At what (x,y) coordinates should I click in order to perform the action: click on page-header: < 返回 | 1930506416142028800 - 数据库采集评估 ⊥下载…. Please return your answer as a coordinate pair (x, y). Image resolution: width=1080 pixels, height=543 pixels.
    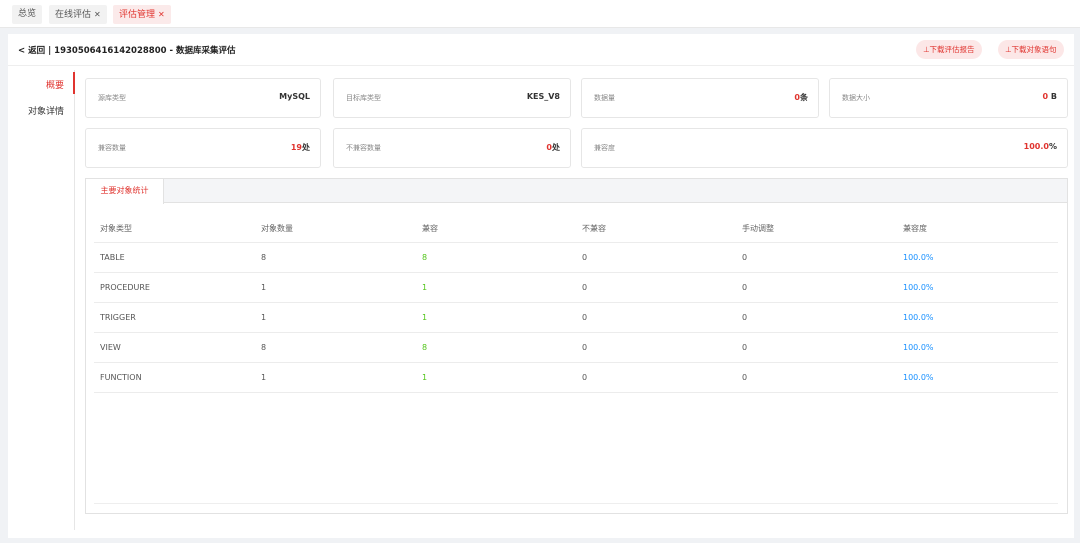
    Looking at the image, I should click on (541, 50).